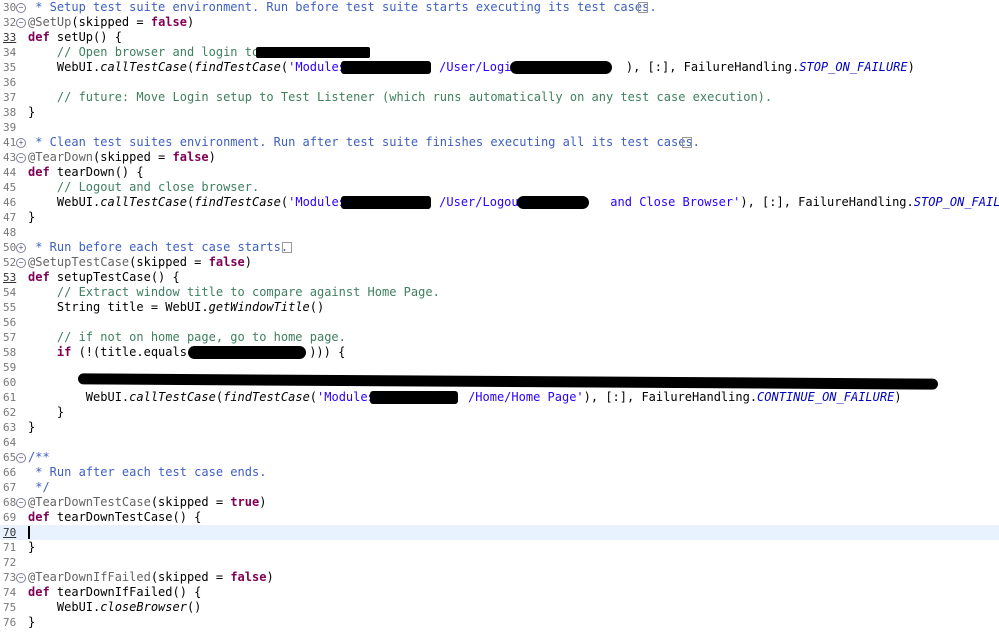 The image size is (999, 633). What do you see at coordinates (127, 262) in the screenshot?
I see `code-line-52: 52− @SetupTestCase(skipped = false)` at bounding box center [127, 262].